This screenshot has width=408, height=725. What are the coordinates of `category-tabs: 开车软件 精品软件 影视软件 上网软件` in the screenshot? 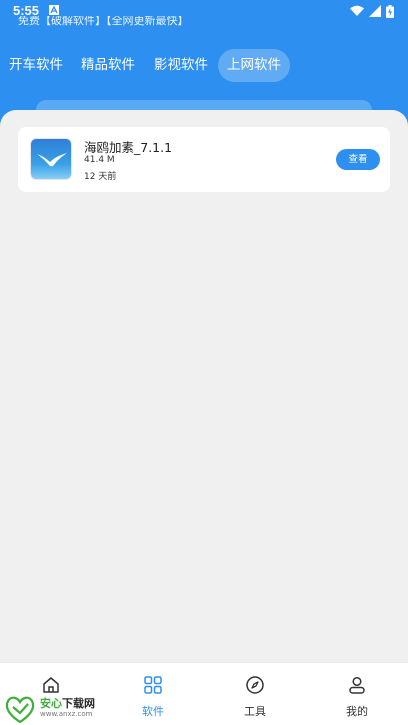 It's located at (204, 65).